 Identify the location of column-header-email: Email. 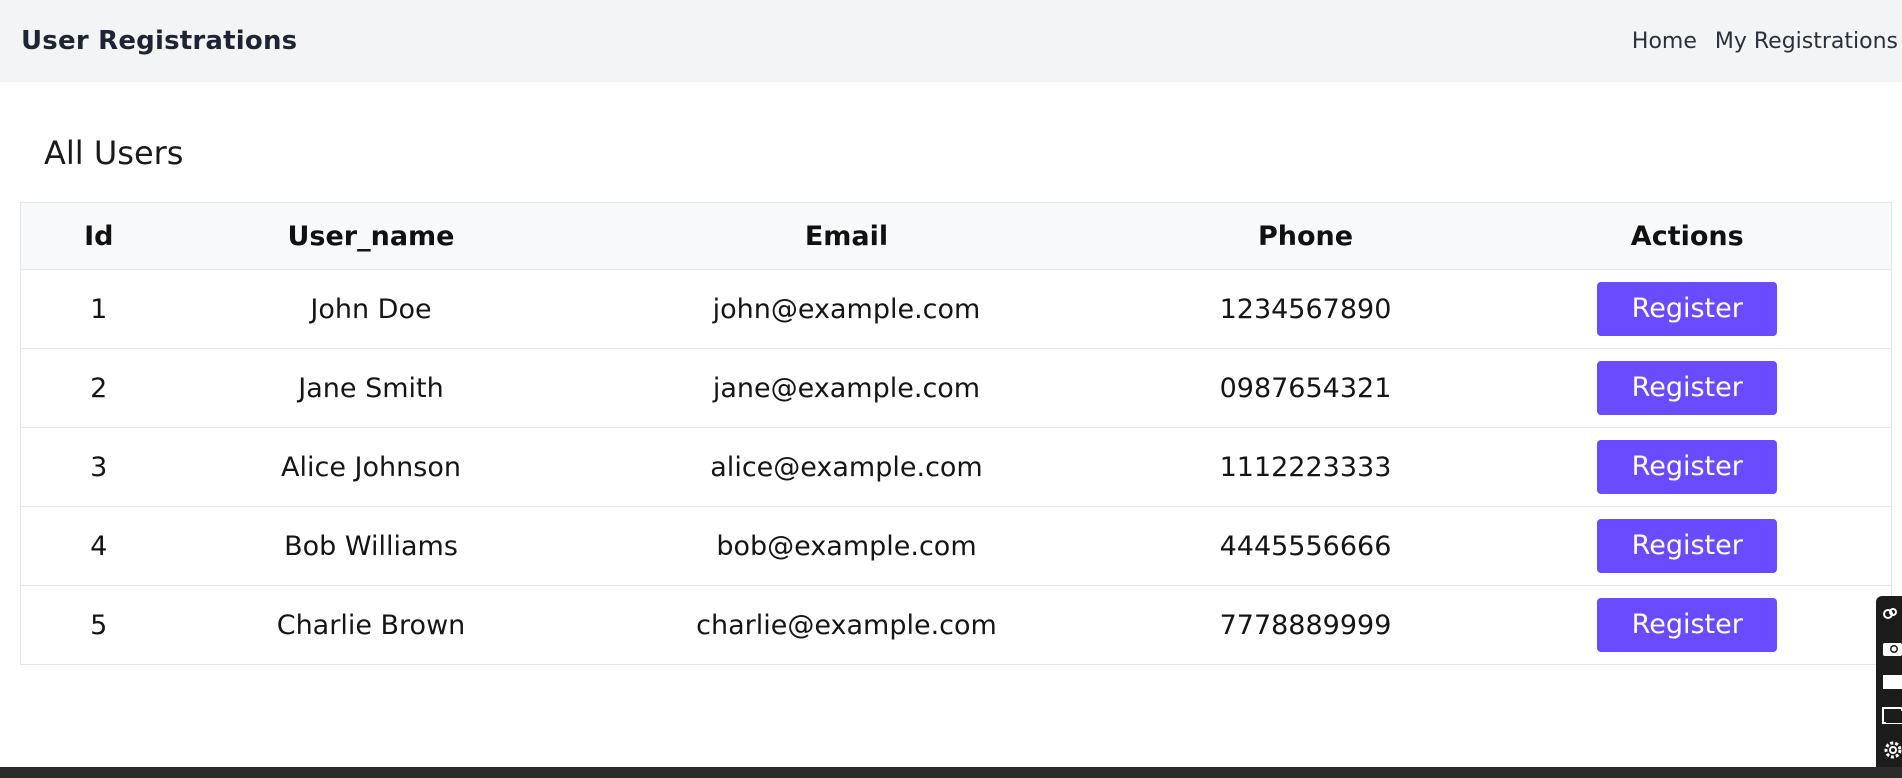
(846, 236).